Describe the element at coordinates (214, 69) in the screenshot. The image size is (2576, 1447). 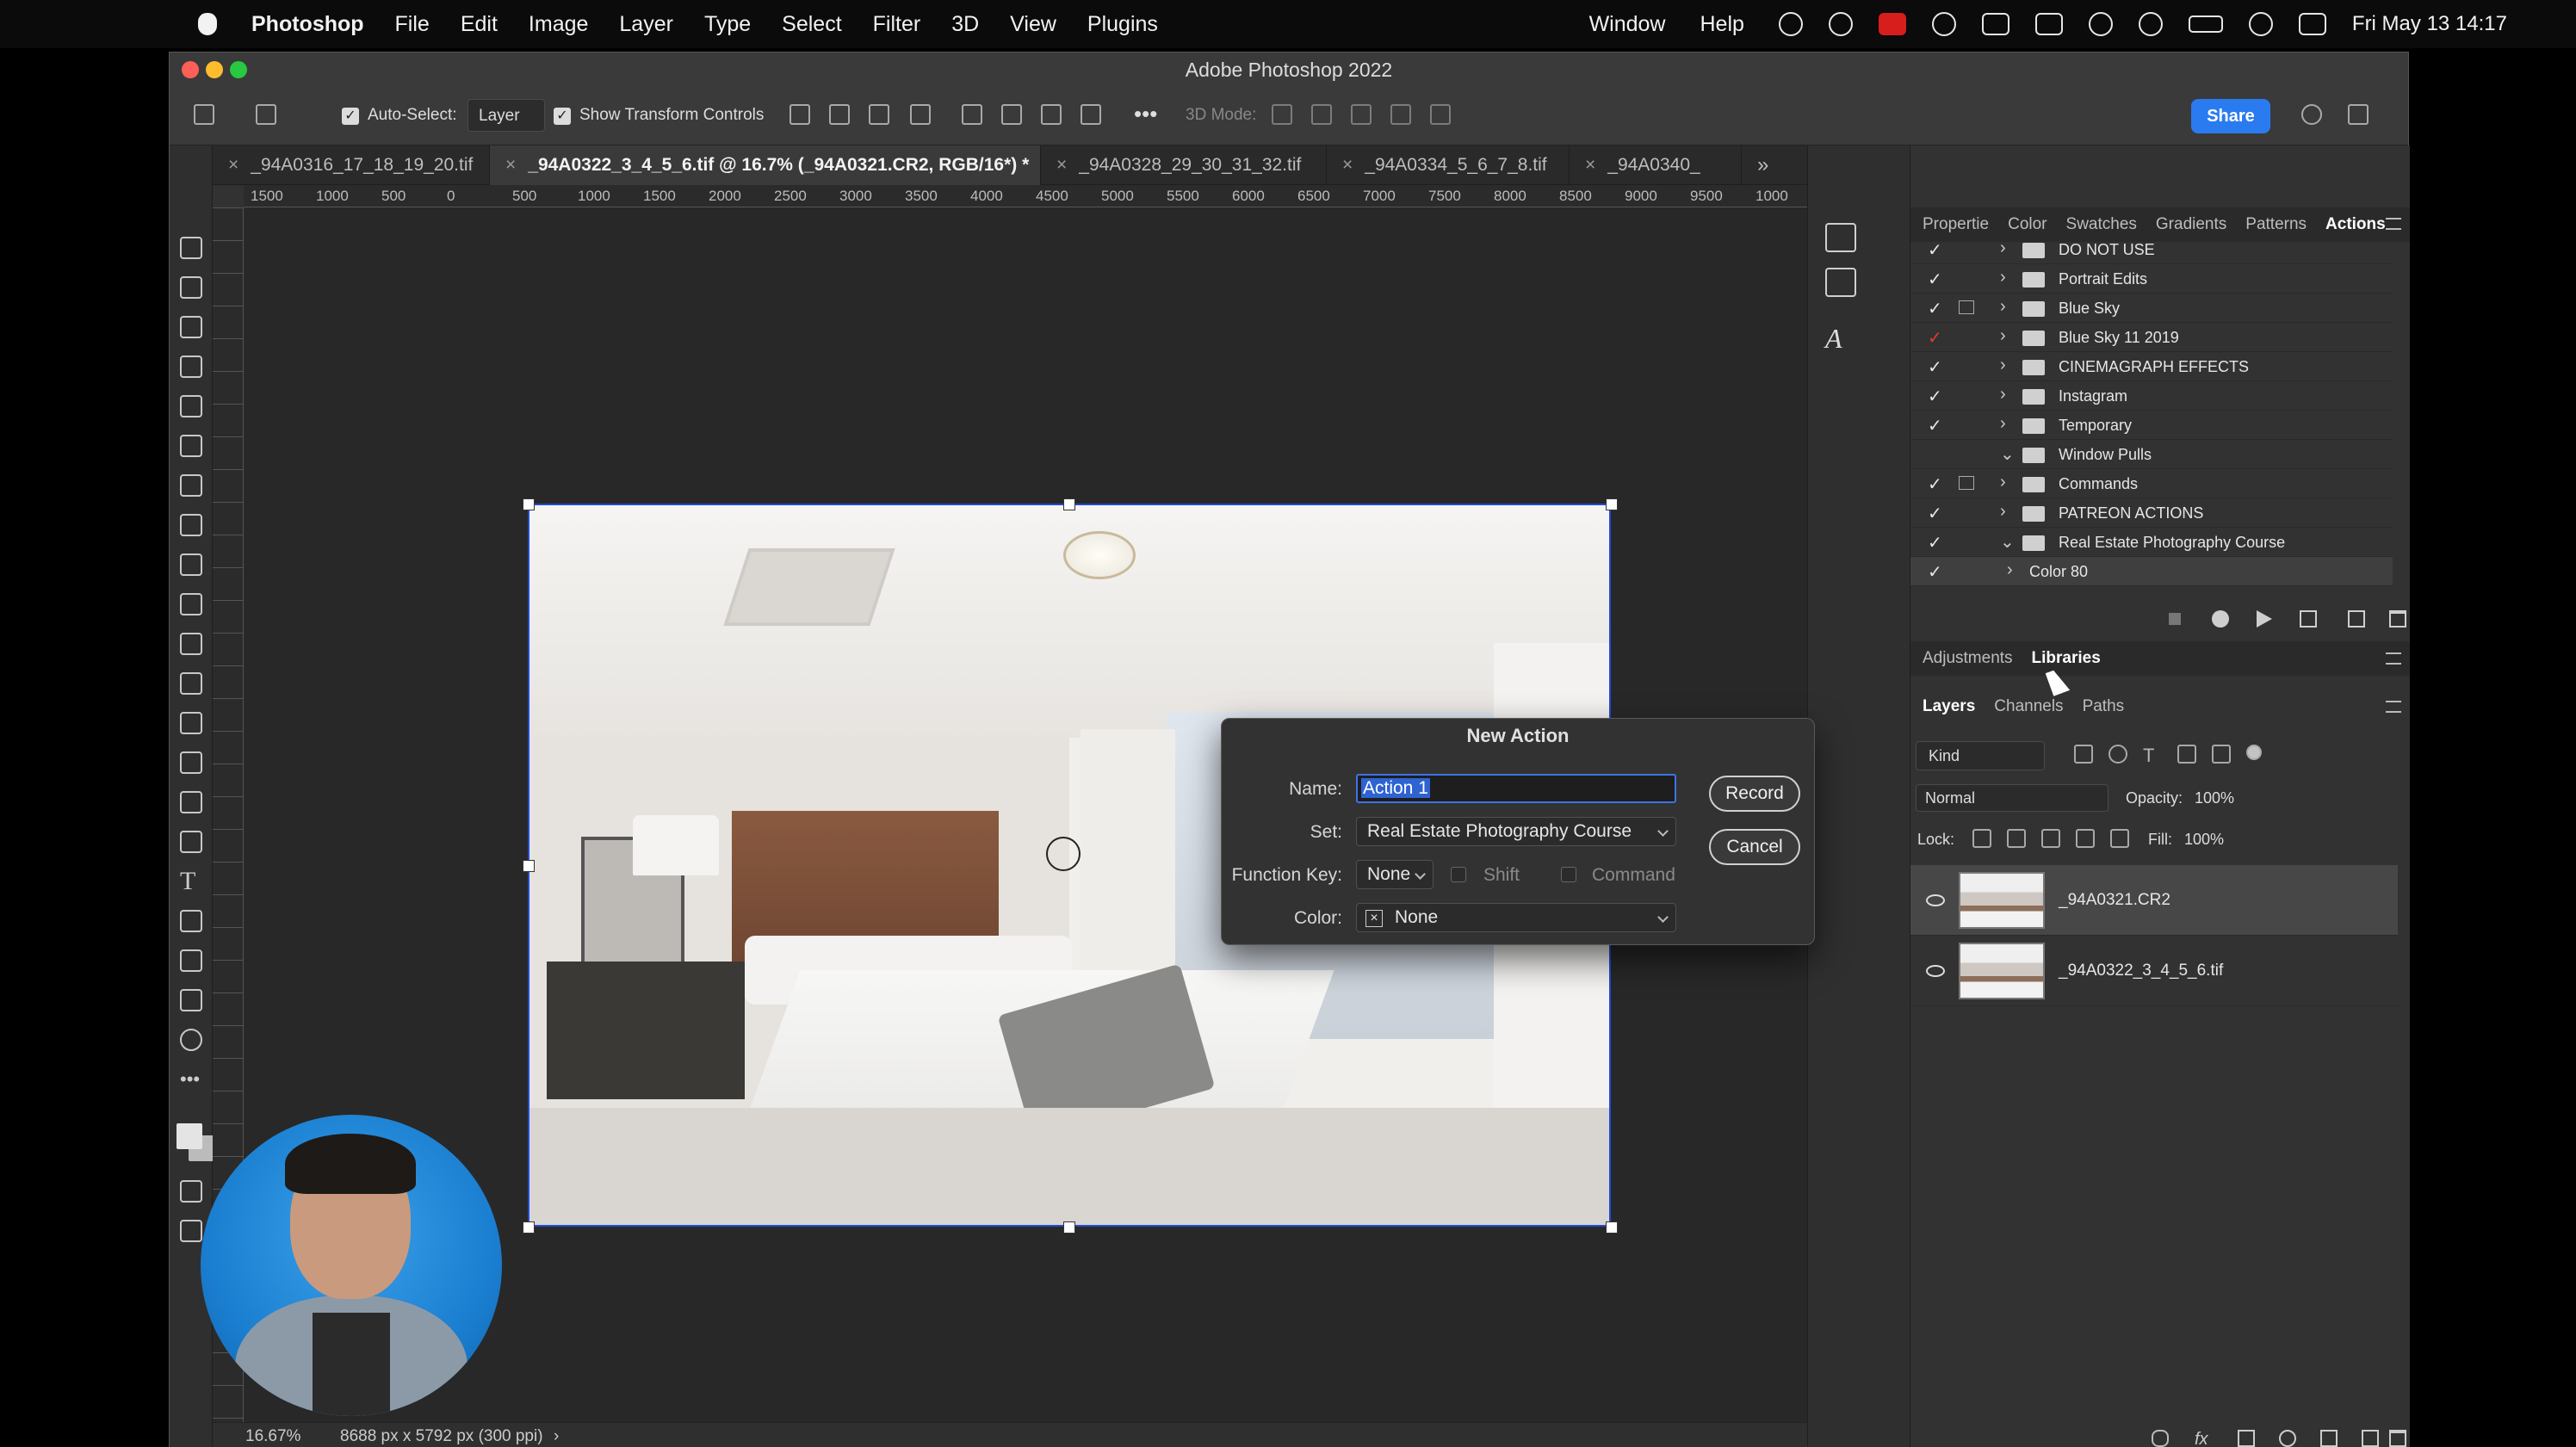
I see `minimize-window-icon` at that location.